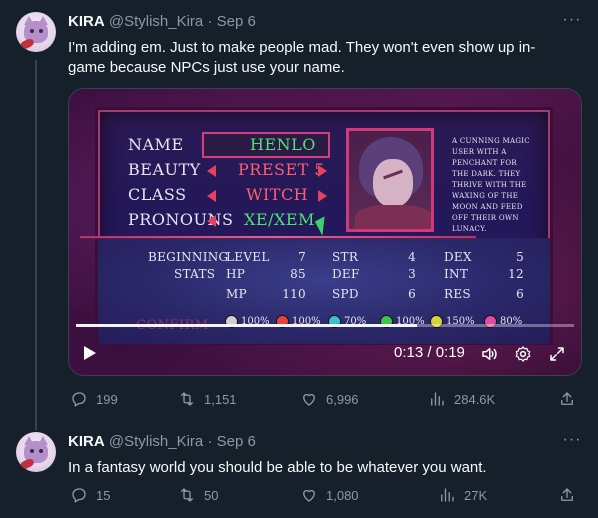 This screenshot has width=598, height=518. I want to click on retweet-button: 1,151, so click(207, 399).